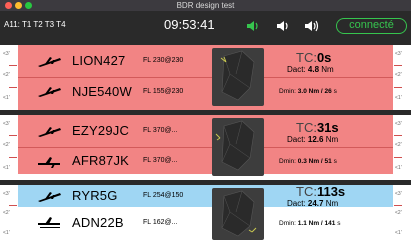 The height and width of the screenshot is (245, 411). Describe the element at coordinates (101, 160) in the screenshot. I see `callsign: AFR87JK` at that location.